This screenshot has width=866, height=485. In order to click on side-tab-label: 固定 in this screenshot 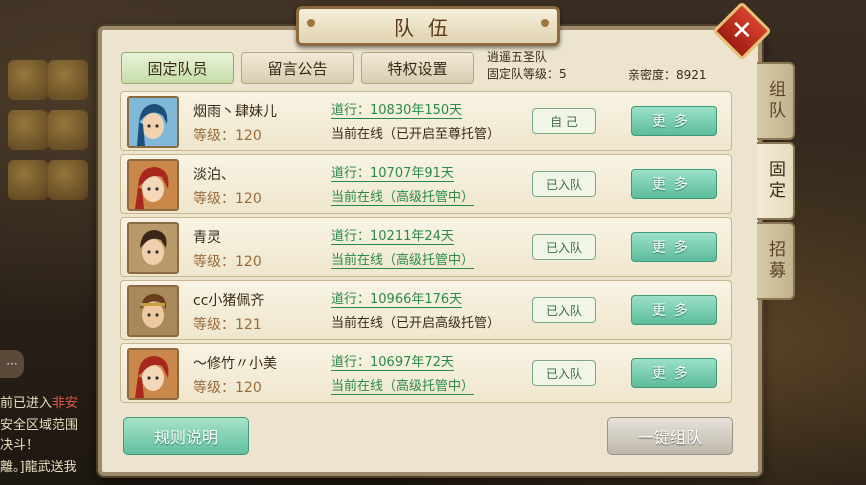, I will do `click(775, 181)`.